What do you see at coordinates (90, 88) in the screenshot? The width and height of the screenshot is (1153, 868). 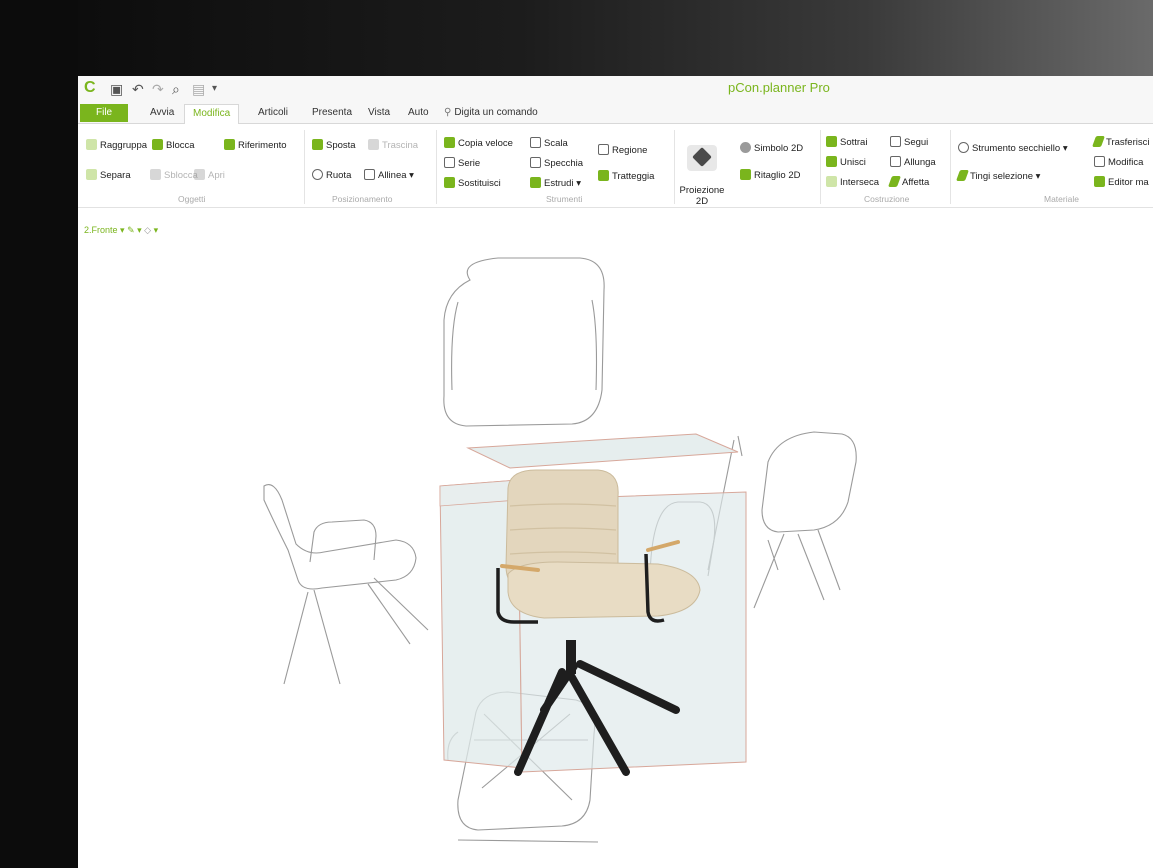 I see `app-logo-icon: C` at bounding box center [90, 88].